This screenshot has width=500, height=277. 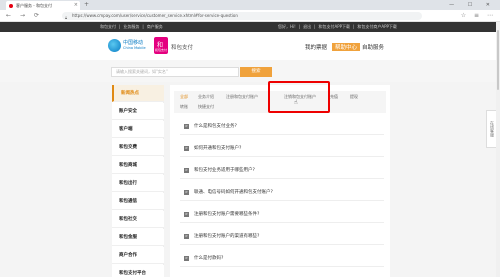 I want to click on lock-icon: 🔒︎, so click(x=66, y=17).